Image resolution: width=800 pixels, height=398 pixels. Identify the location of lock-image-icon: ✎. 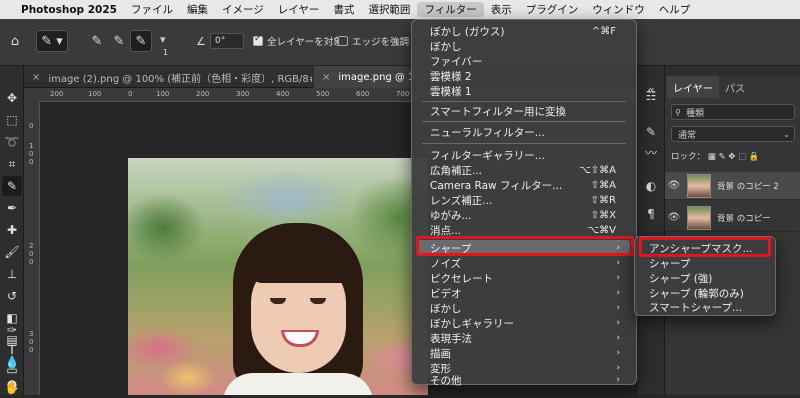
(721, 157).